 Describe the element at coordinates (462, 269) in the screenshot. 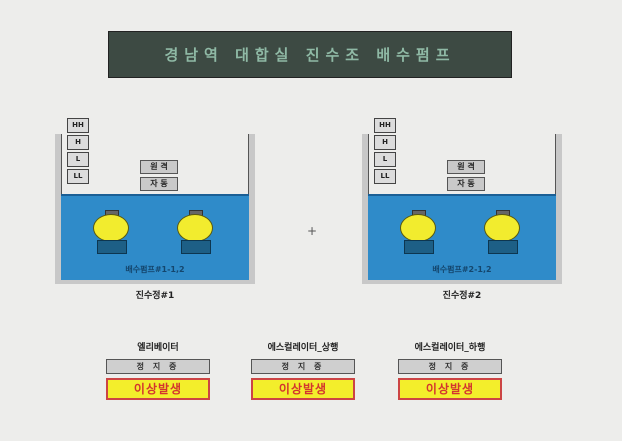

I see `pump-group-label: 배수펌프#2-1,2` at that location.